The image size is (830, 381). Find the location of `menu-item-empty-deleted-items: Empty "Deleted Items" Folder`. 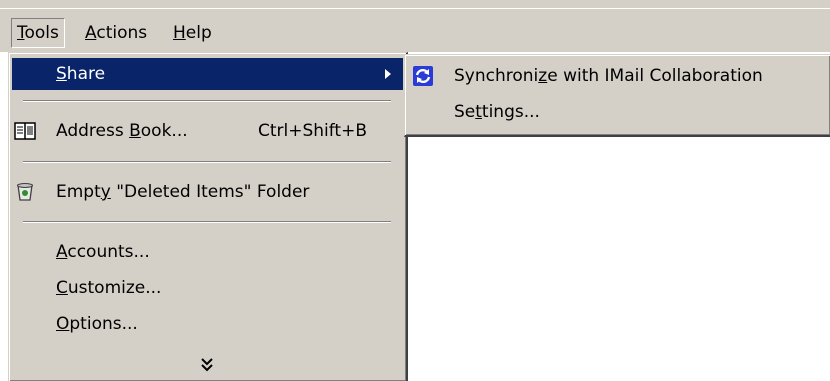

menu-item-empty-deleted-items: Empty "Deleted Items" Folder is located at coordinates (207, 192).